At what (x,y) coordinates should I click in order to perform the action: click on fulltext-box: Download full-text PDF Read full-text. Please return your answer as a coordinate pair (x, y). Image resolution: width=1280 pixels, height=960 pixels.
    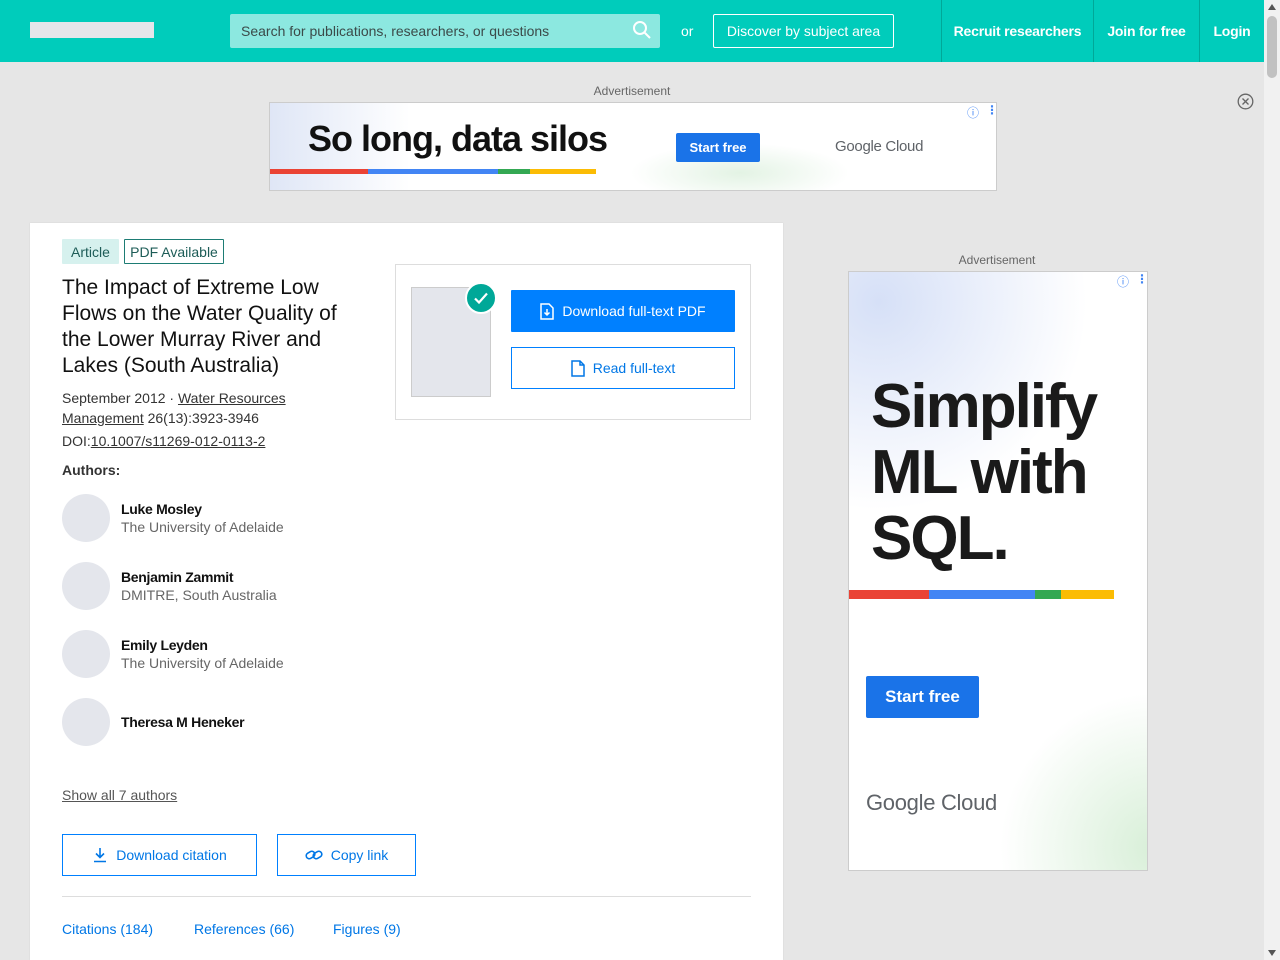
    Looking at the image, I should click on (573, 342).